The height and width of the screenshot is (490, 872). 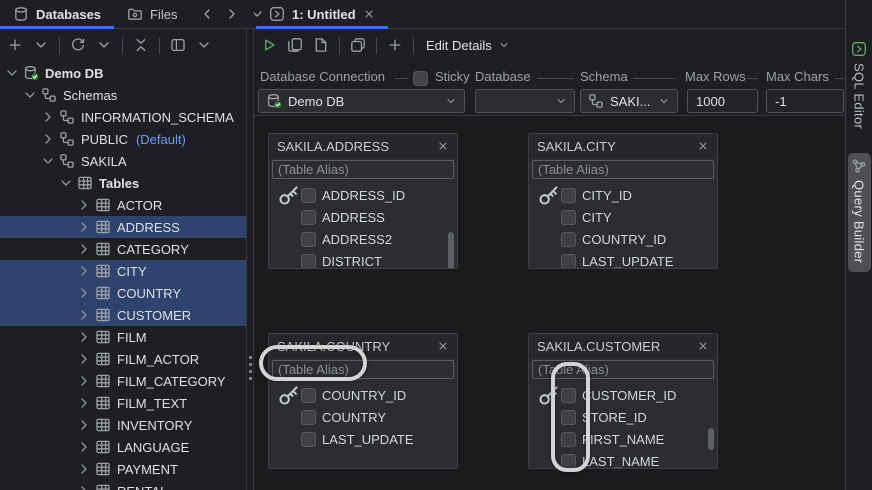 What do you see at coordinates (123, 425) in the screenshot?
I see `tree-item-inventory: INVENTORY` at bounding box center [123, 425].